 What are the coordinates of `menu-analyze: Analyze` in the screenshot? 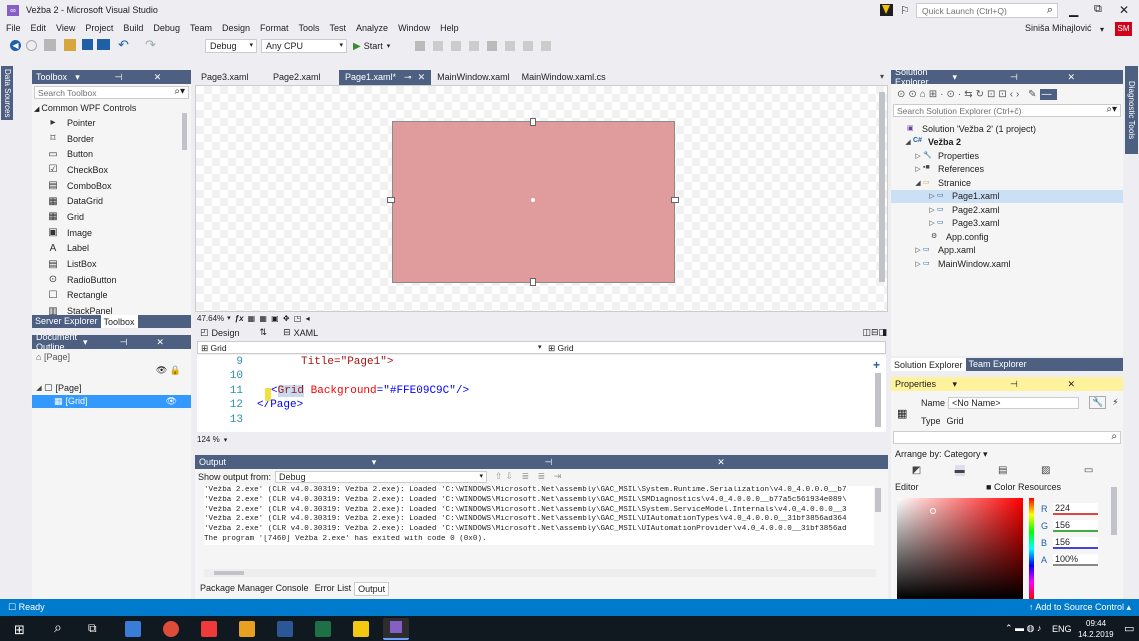 It's located at (372, 28).